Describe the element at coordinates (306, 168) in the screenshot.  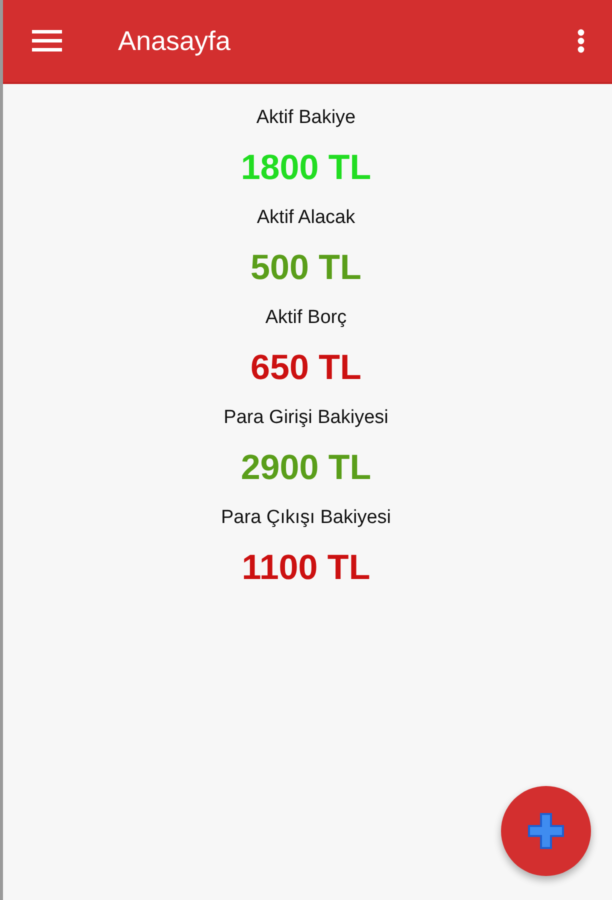
I see `balance-value: 1800 TL` at that location.